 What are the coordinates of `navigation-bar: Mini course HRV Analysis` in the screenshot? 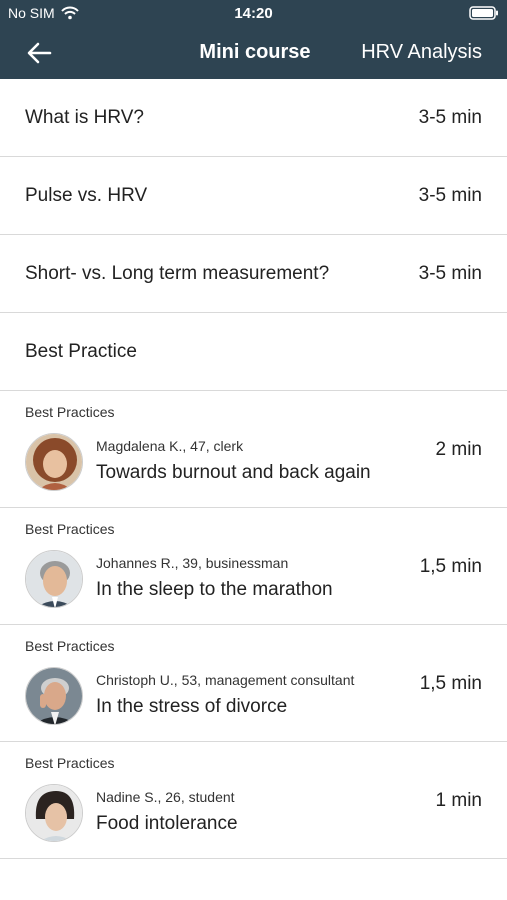 It's located at (253, 53).